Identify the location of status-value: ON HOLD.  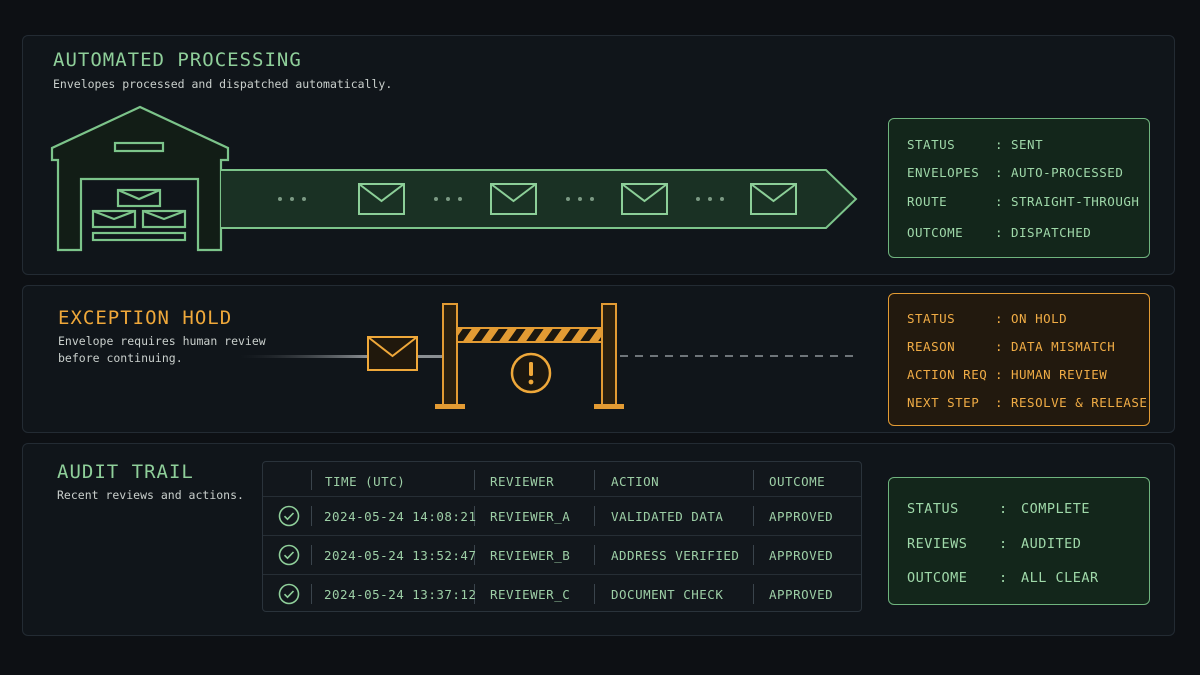
(1039, 318).